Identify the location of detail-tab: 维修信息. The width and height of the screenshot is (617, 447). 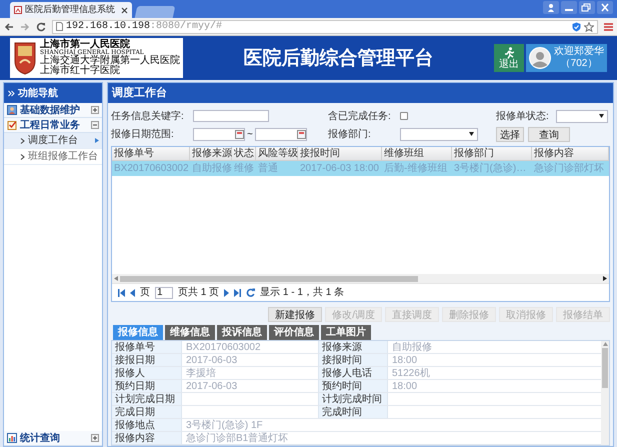
(190, 332).